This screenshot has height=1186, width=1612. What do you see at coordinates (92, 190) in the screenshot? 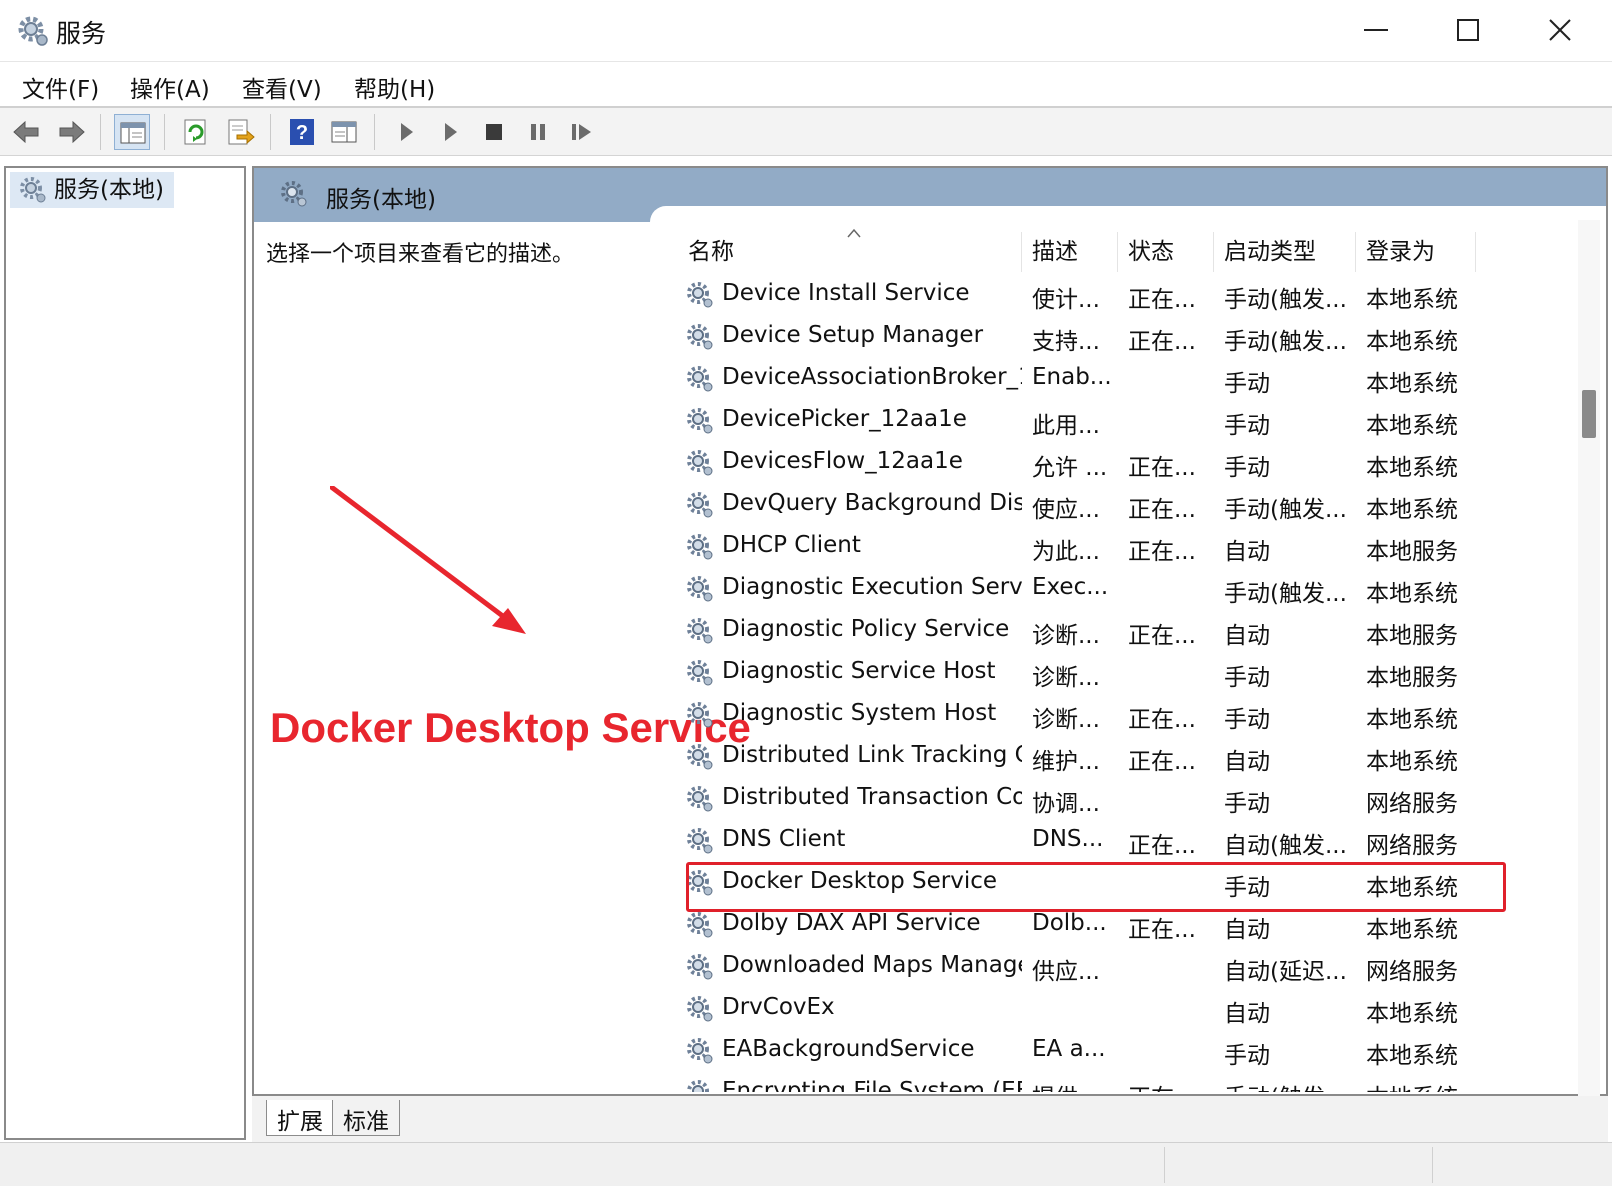
I see `tree-item-services-local: 服务(本地)` at bounding box center [92, 190].